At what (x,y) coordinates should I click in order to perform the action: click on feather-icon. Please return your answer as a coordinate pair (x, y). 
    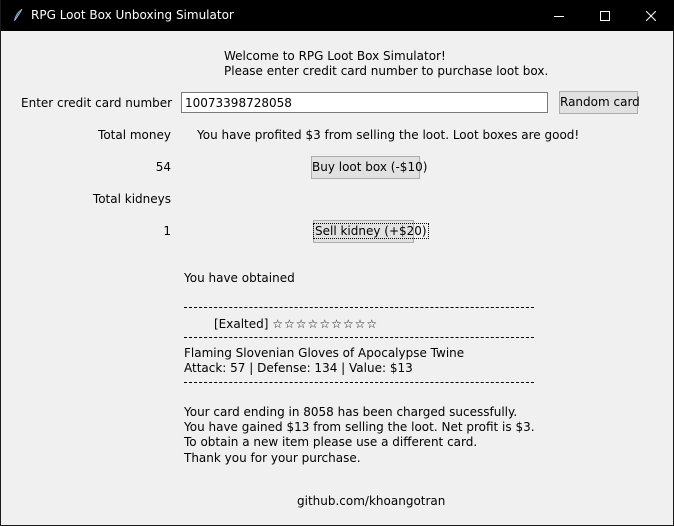
    Looking at the image, I should click on (18, 15).